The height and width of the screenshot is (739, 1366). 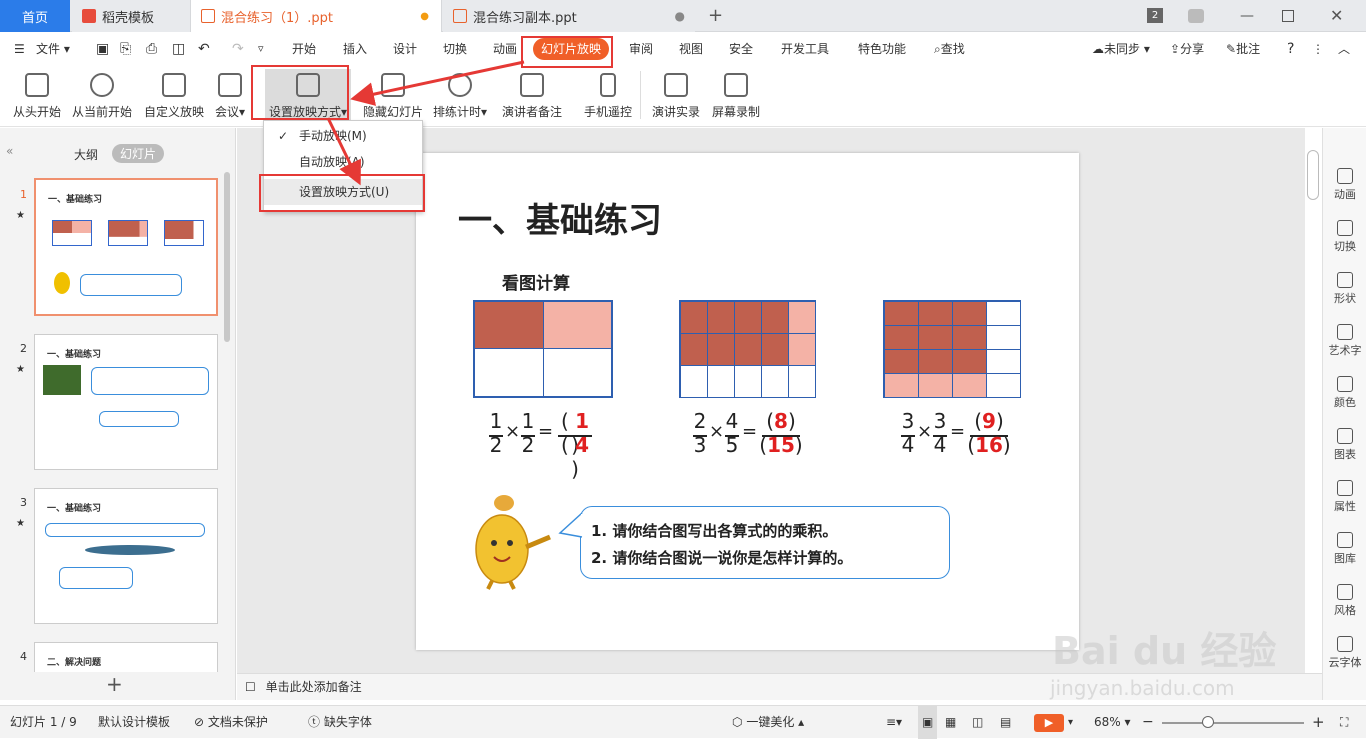 What do you see at coordinates (174, 94) in the screenshot?
I see `custom-show-button: 自定义放映` at bounding box center [174, 94].